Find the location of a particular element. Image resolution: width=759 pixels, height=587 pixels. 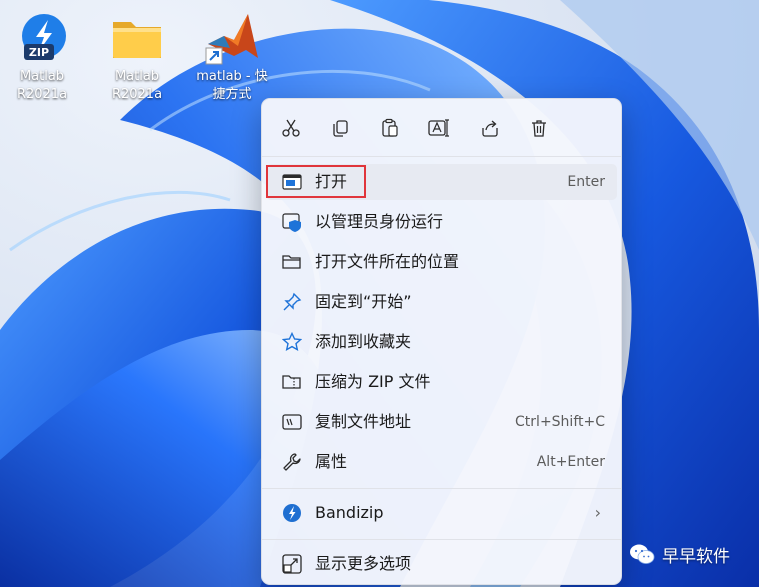

context-menu-toolbar is located at coordinates (441, 128).